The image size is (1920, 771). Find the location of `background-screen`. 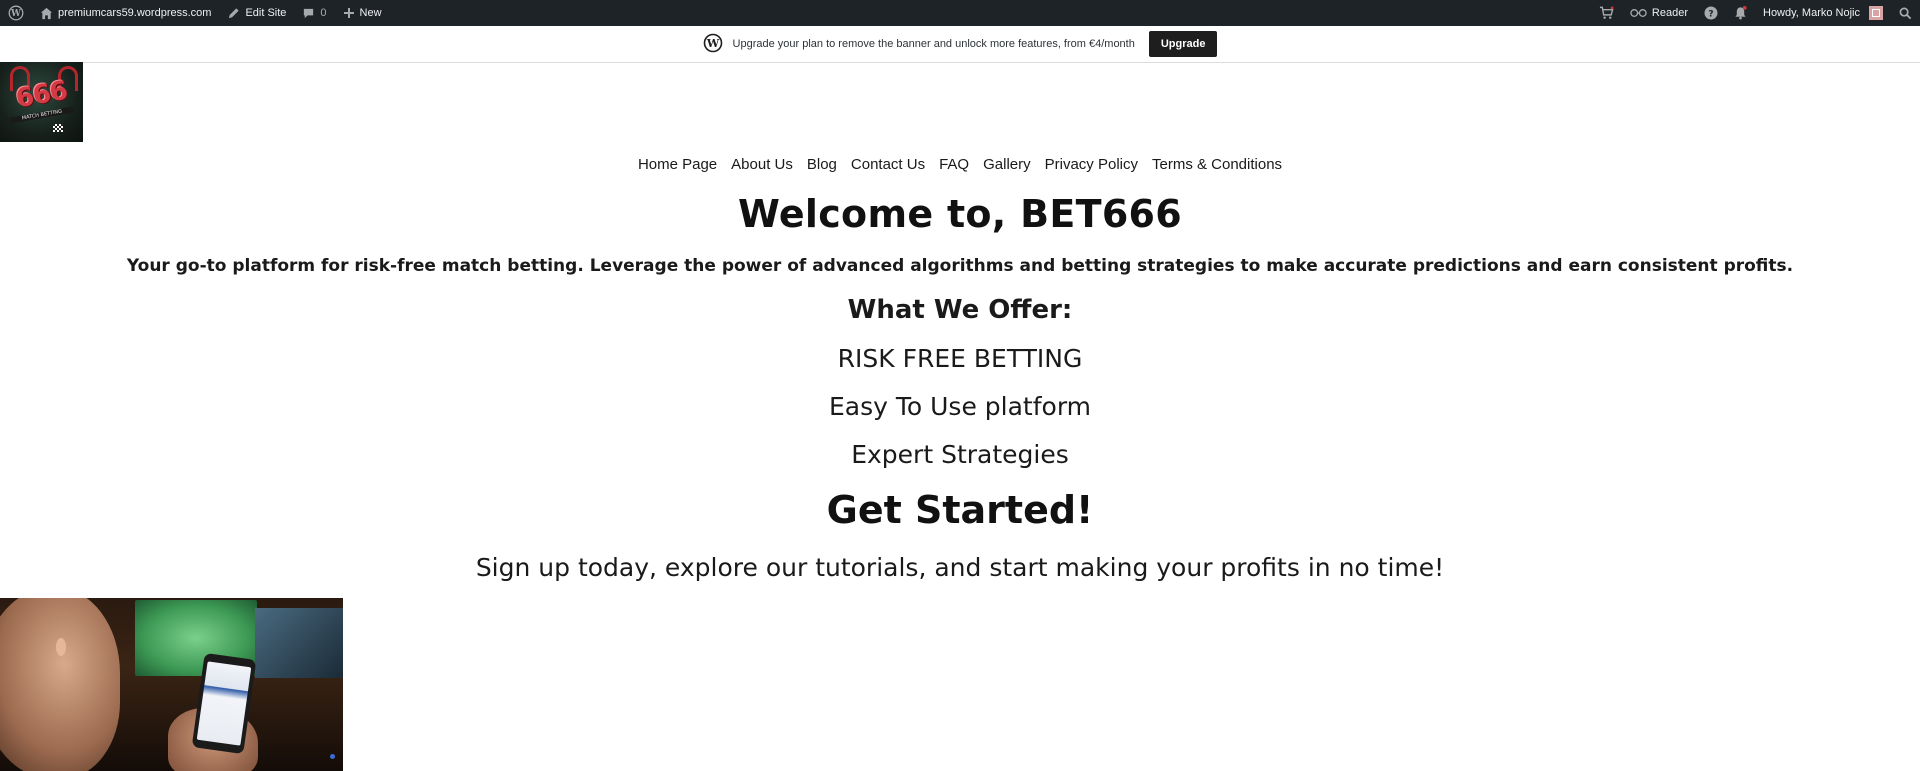

background-screen is located at coordinates (299, 643).